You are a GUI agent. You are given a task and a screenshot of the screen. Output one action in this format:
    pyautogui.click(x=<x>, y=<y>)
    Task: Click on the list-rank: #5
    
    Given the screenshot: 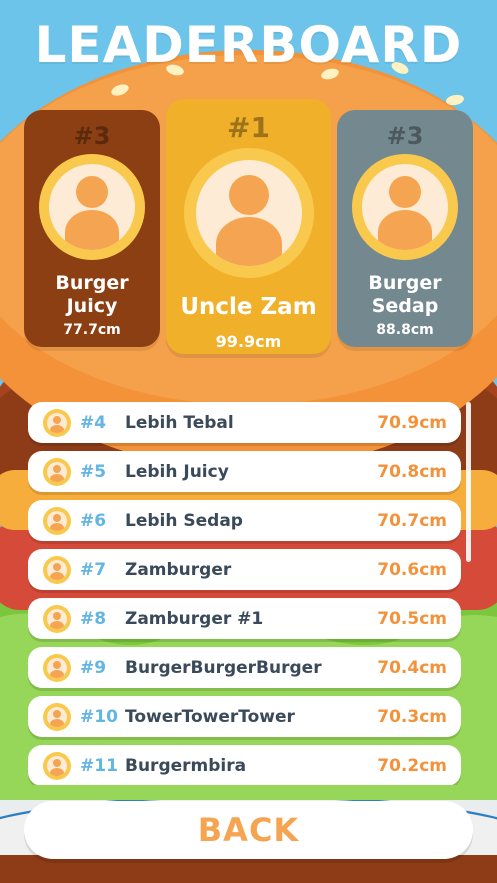 What is the action you would take?
    pyautogui.click(x=93, y=472)
    